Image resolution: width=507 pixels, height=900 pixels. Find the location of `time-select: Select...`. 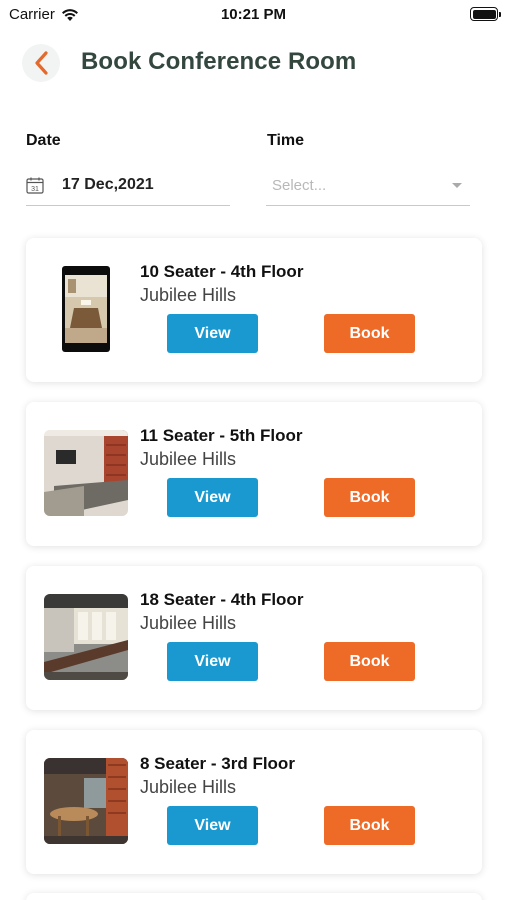

time-select: Select... is located at coordinates (368, 185).